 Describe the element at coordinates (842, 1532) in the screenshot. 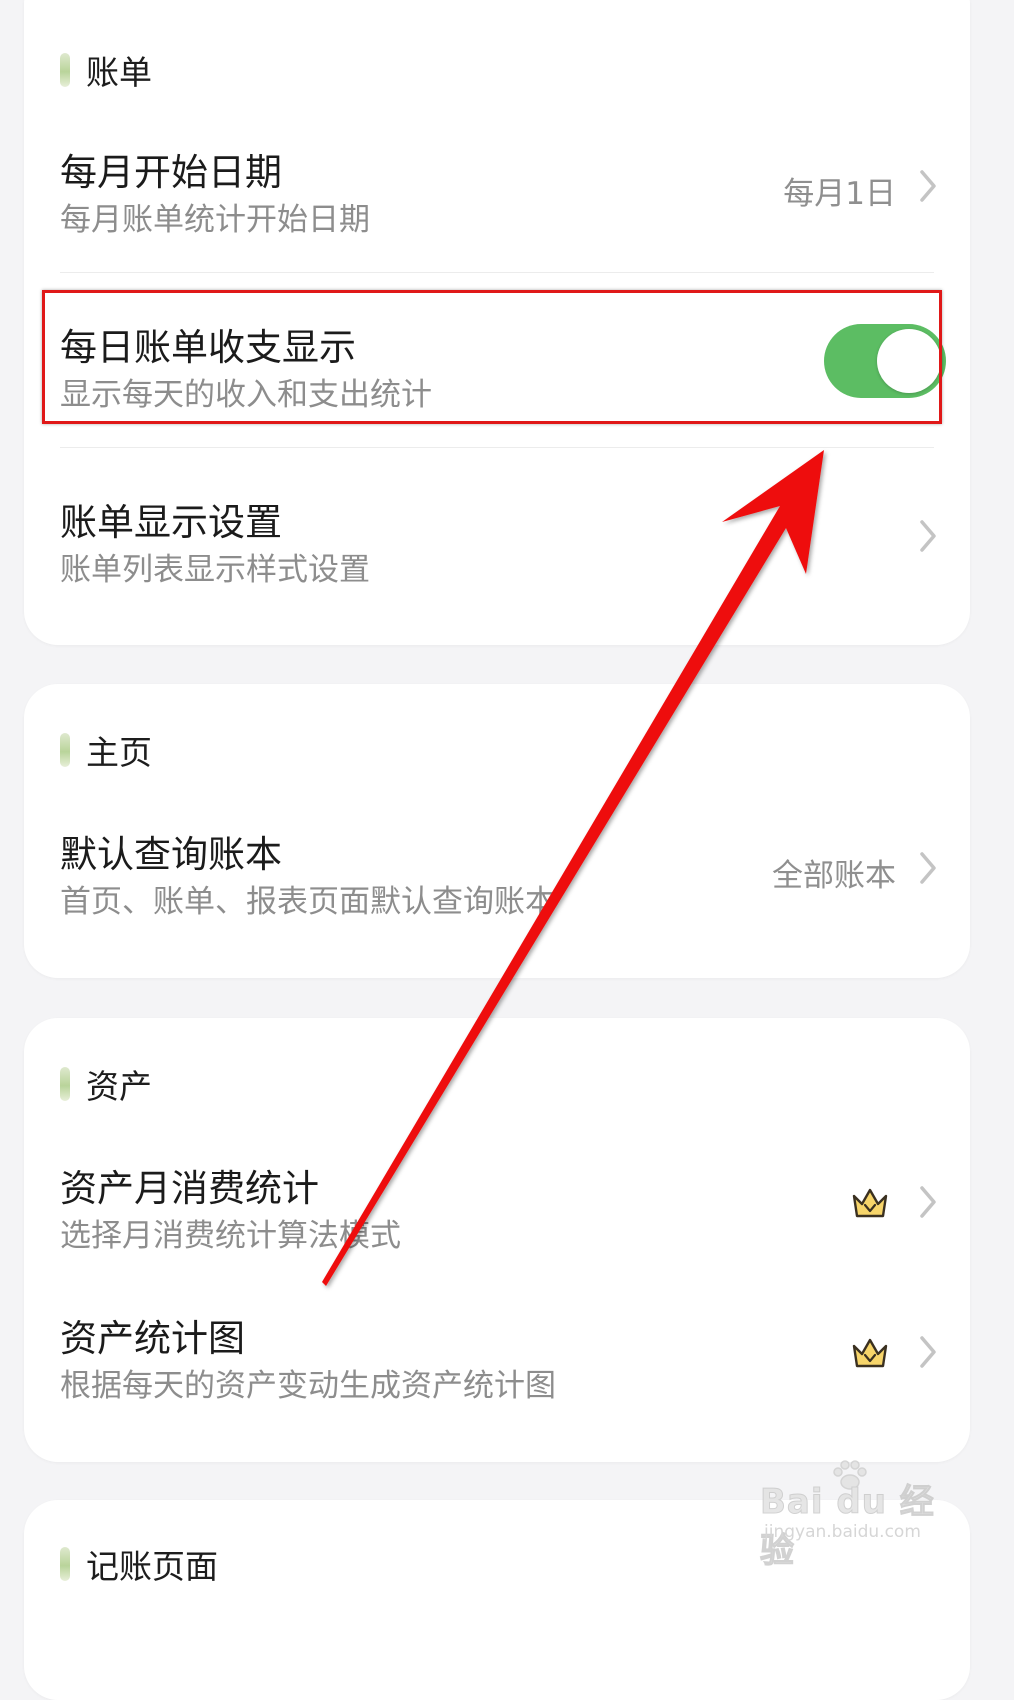

I see `watermark-url: jingyan.baidu.com` at that location.